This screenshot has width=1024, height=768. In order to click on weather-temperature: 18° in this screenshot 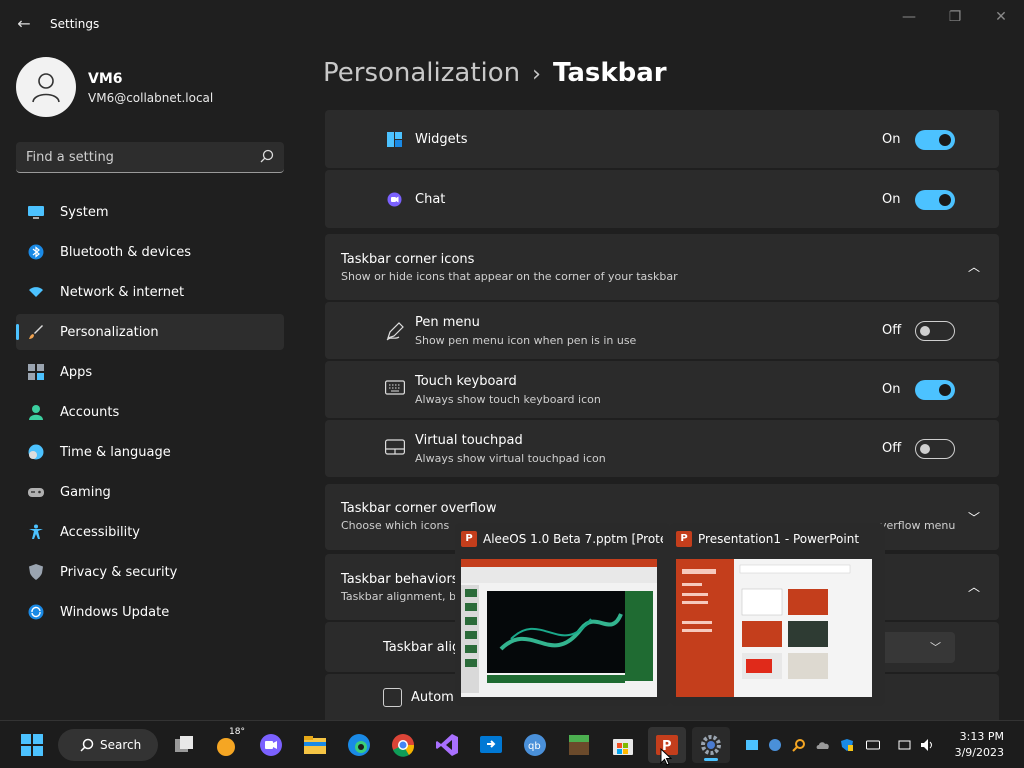, I will do `click(237, 732)`.